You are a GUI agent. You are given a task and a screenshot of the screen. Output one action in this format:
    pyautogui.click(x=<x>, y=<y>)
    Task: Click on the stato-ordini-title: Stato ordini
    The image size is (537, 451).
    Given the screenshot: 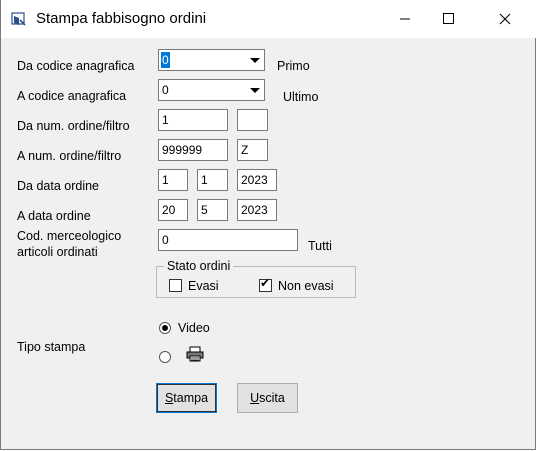 What is the action you would take?
    pyautogui.click(x=199, y=266)
    